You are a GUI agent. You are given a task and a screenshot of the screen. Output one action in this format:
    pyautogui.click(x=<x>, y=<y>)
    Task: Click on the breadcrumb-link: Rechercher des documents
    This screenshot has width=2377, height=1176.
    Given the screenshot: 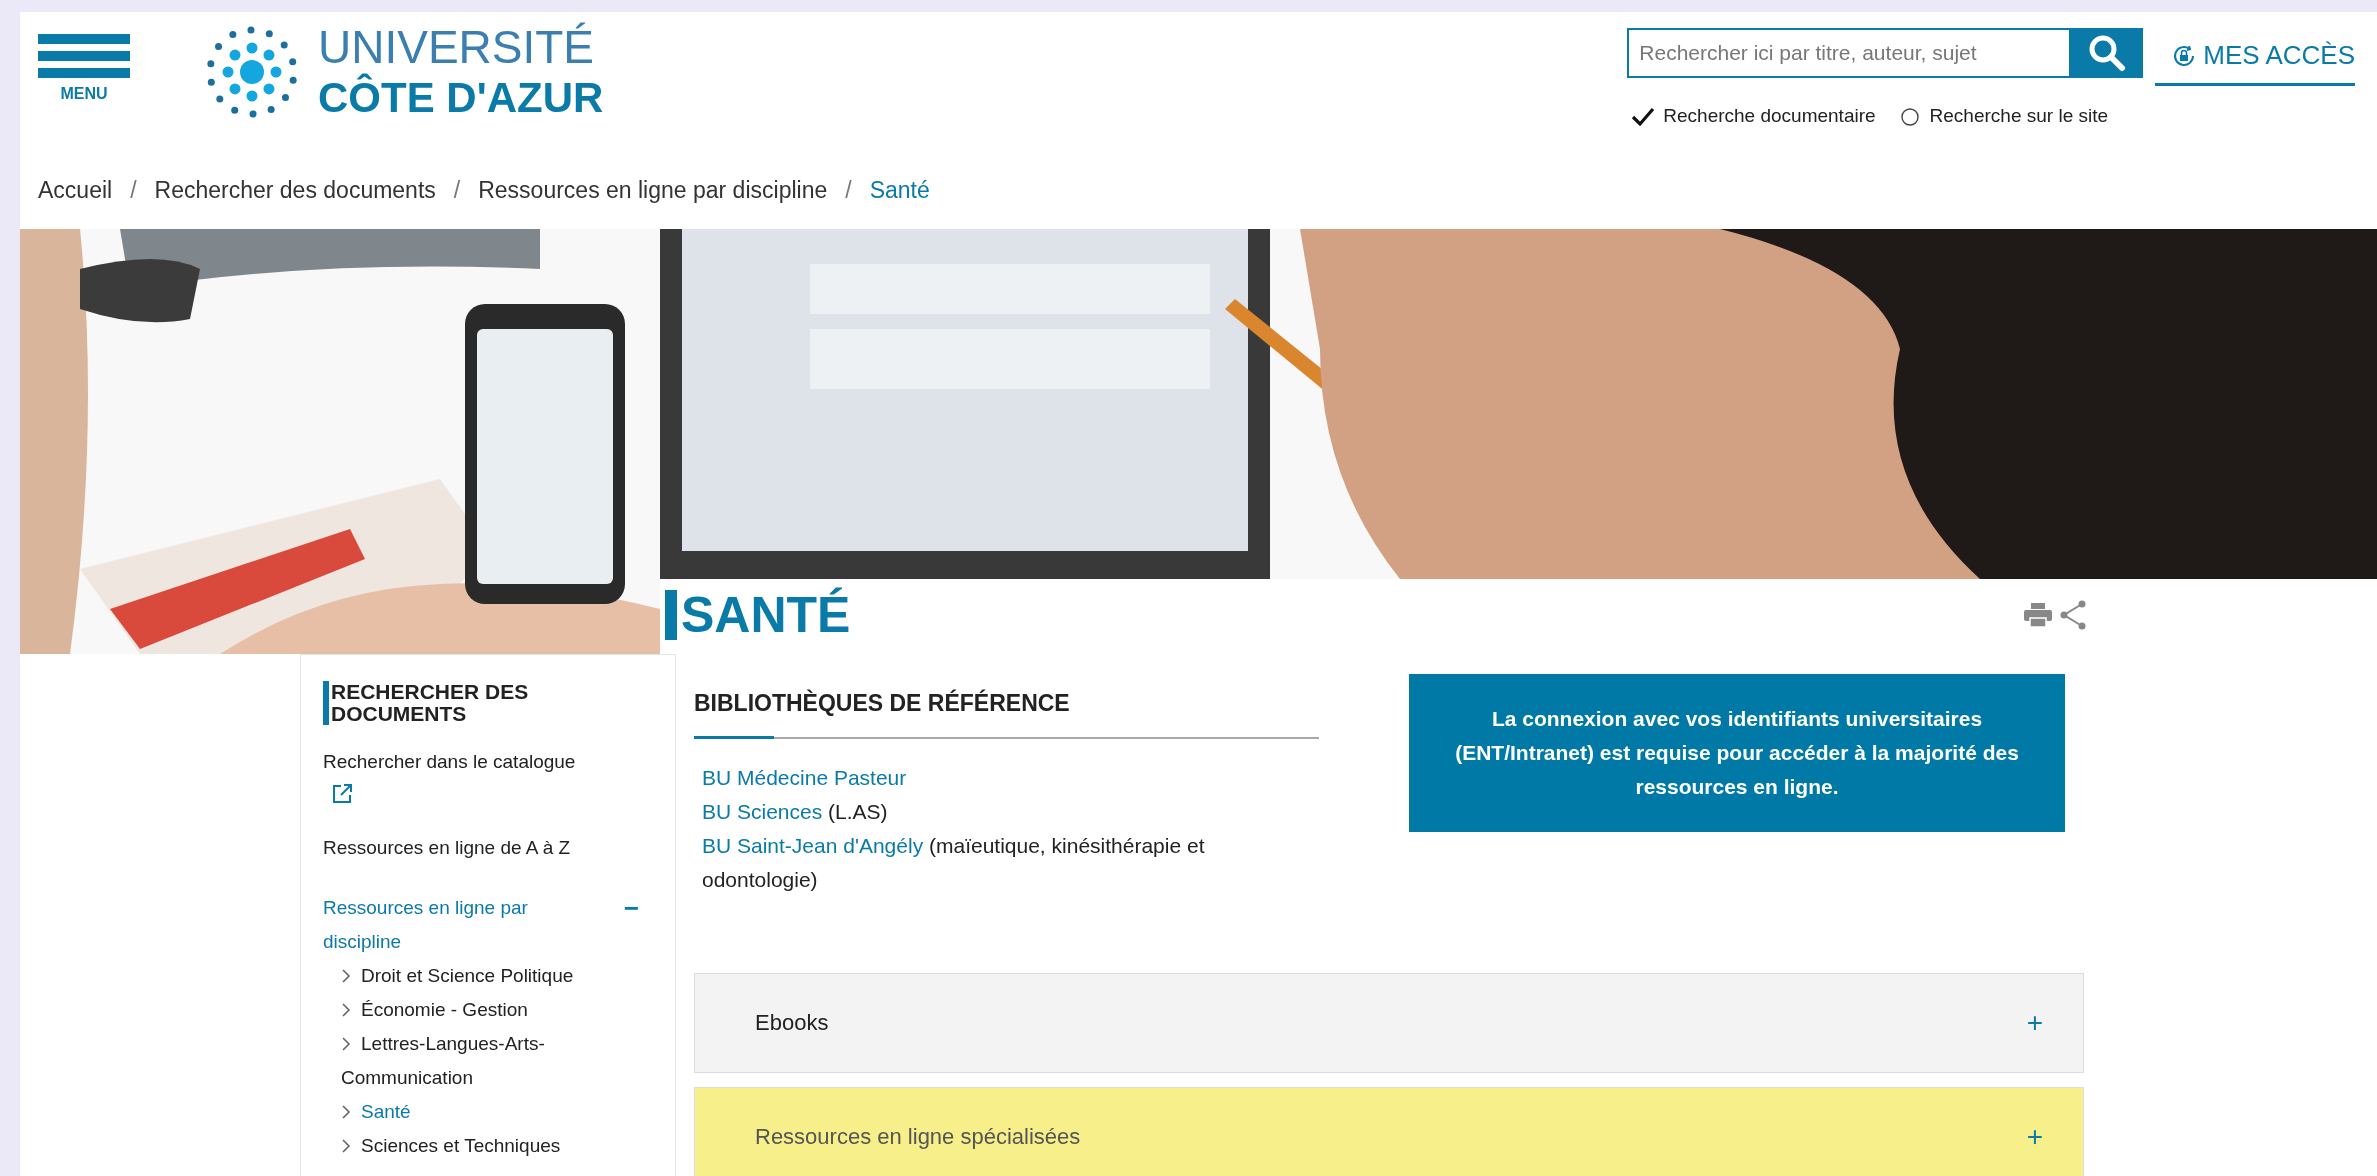 What is the action you would take?
    pyautogui.click(x=295, y=190)
    